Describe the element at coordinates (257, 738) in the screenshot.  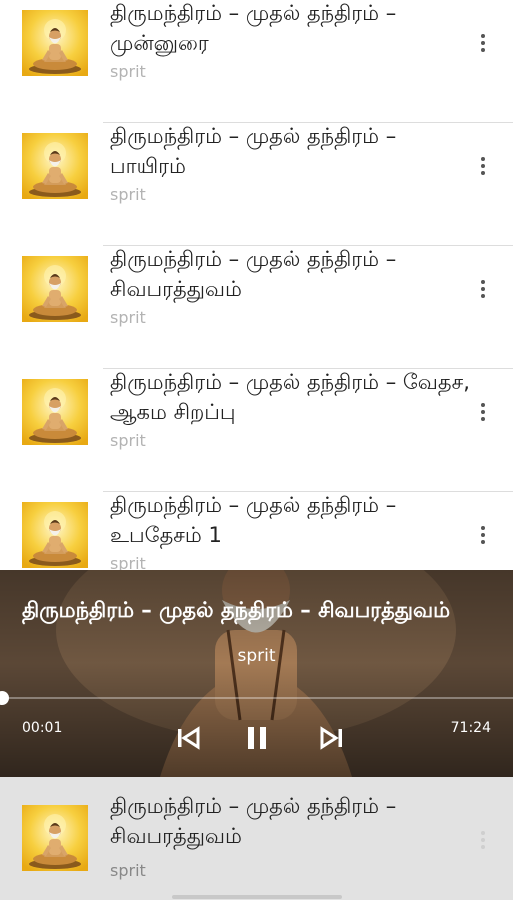
I see `pause-icon` at that location.